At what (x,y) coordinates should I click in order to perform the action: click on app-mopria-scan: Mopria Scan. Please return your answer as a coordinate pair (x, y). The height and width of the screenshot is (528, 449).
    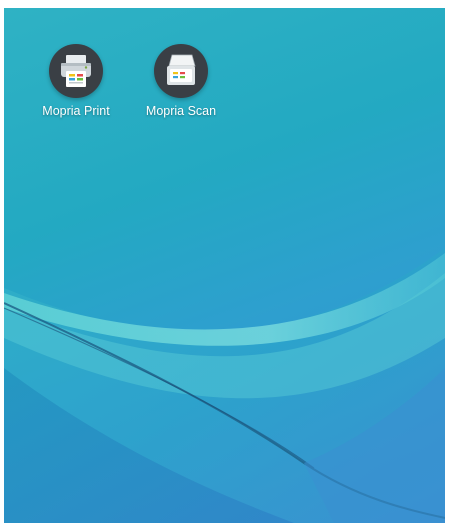
    Looking at the image, I should click on (181, 89).